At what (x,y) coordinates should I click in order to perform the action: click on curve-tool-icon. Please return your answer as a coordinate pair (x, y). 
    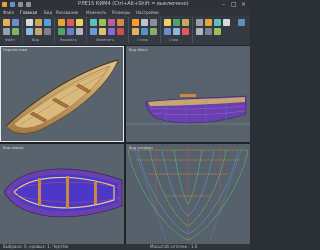
    Looking at the image, I should click on (70, 22).